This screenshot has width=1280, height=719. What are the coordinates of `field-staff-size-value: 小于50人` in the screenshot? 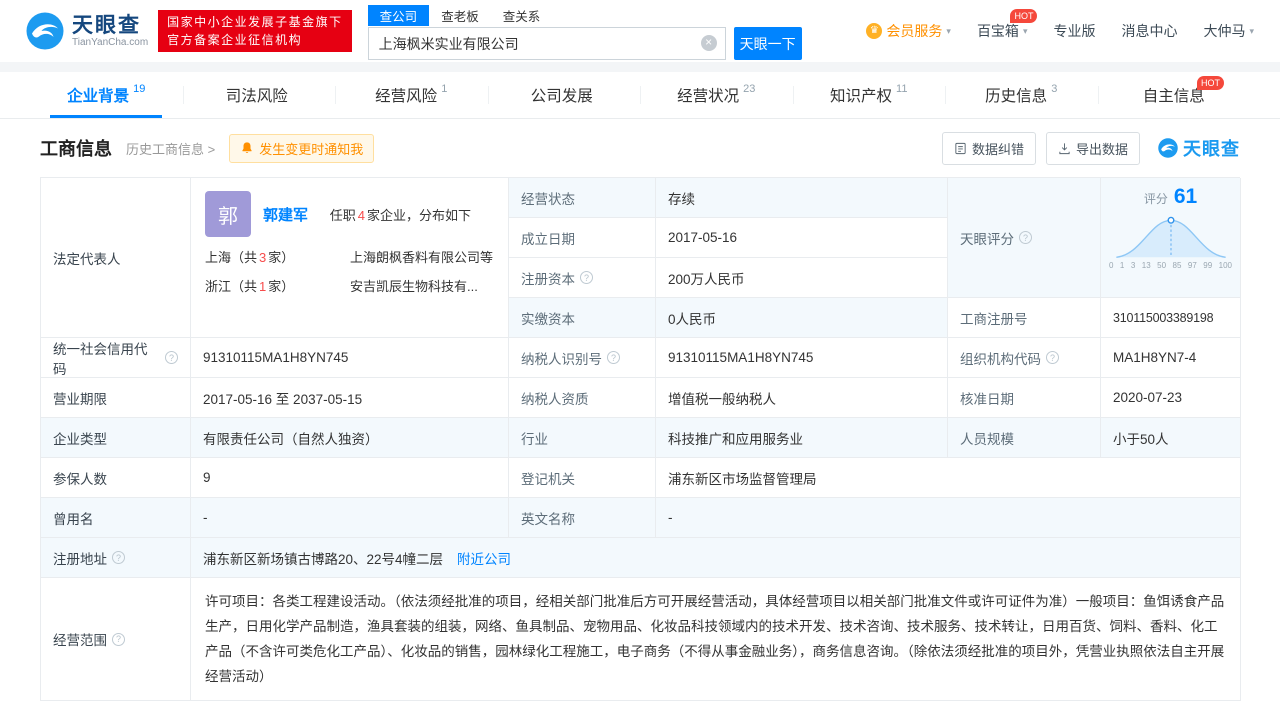 It's located at (1171, 438).